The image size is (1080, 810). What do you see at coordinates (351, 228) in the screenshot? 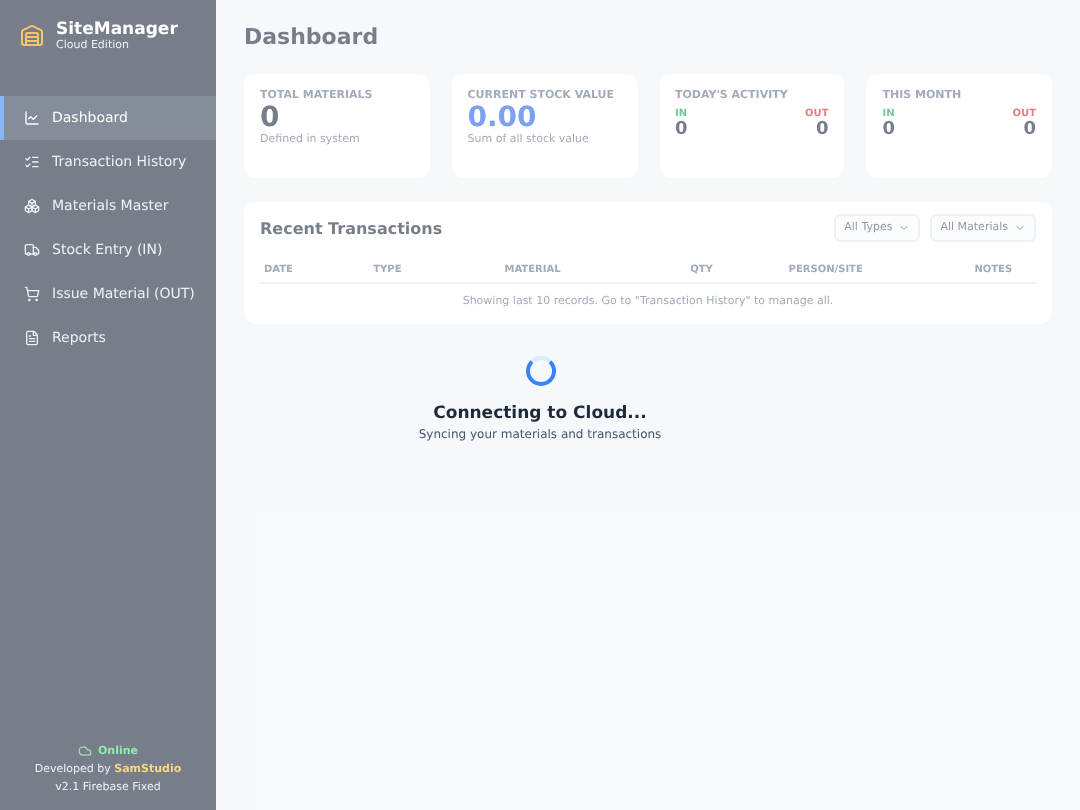
I see `panel-title: Recent Transactions` at bounding box center [351, 228].